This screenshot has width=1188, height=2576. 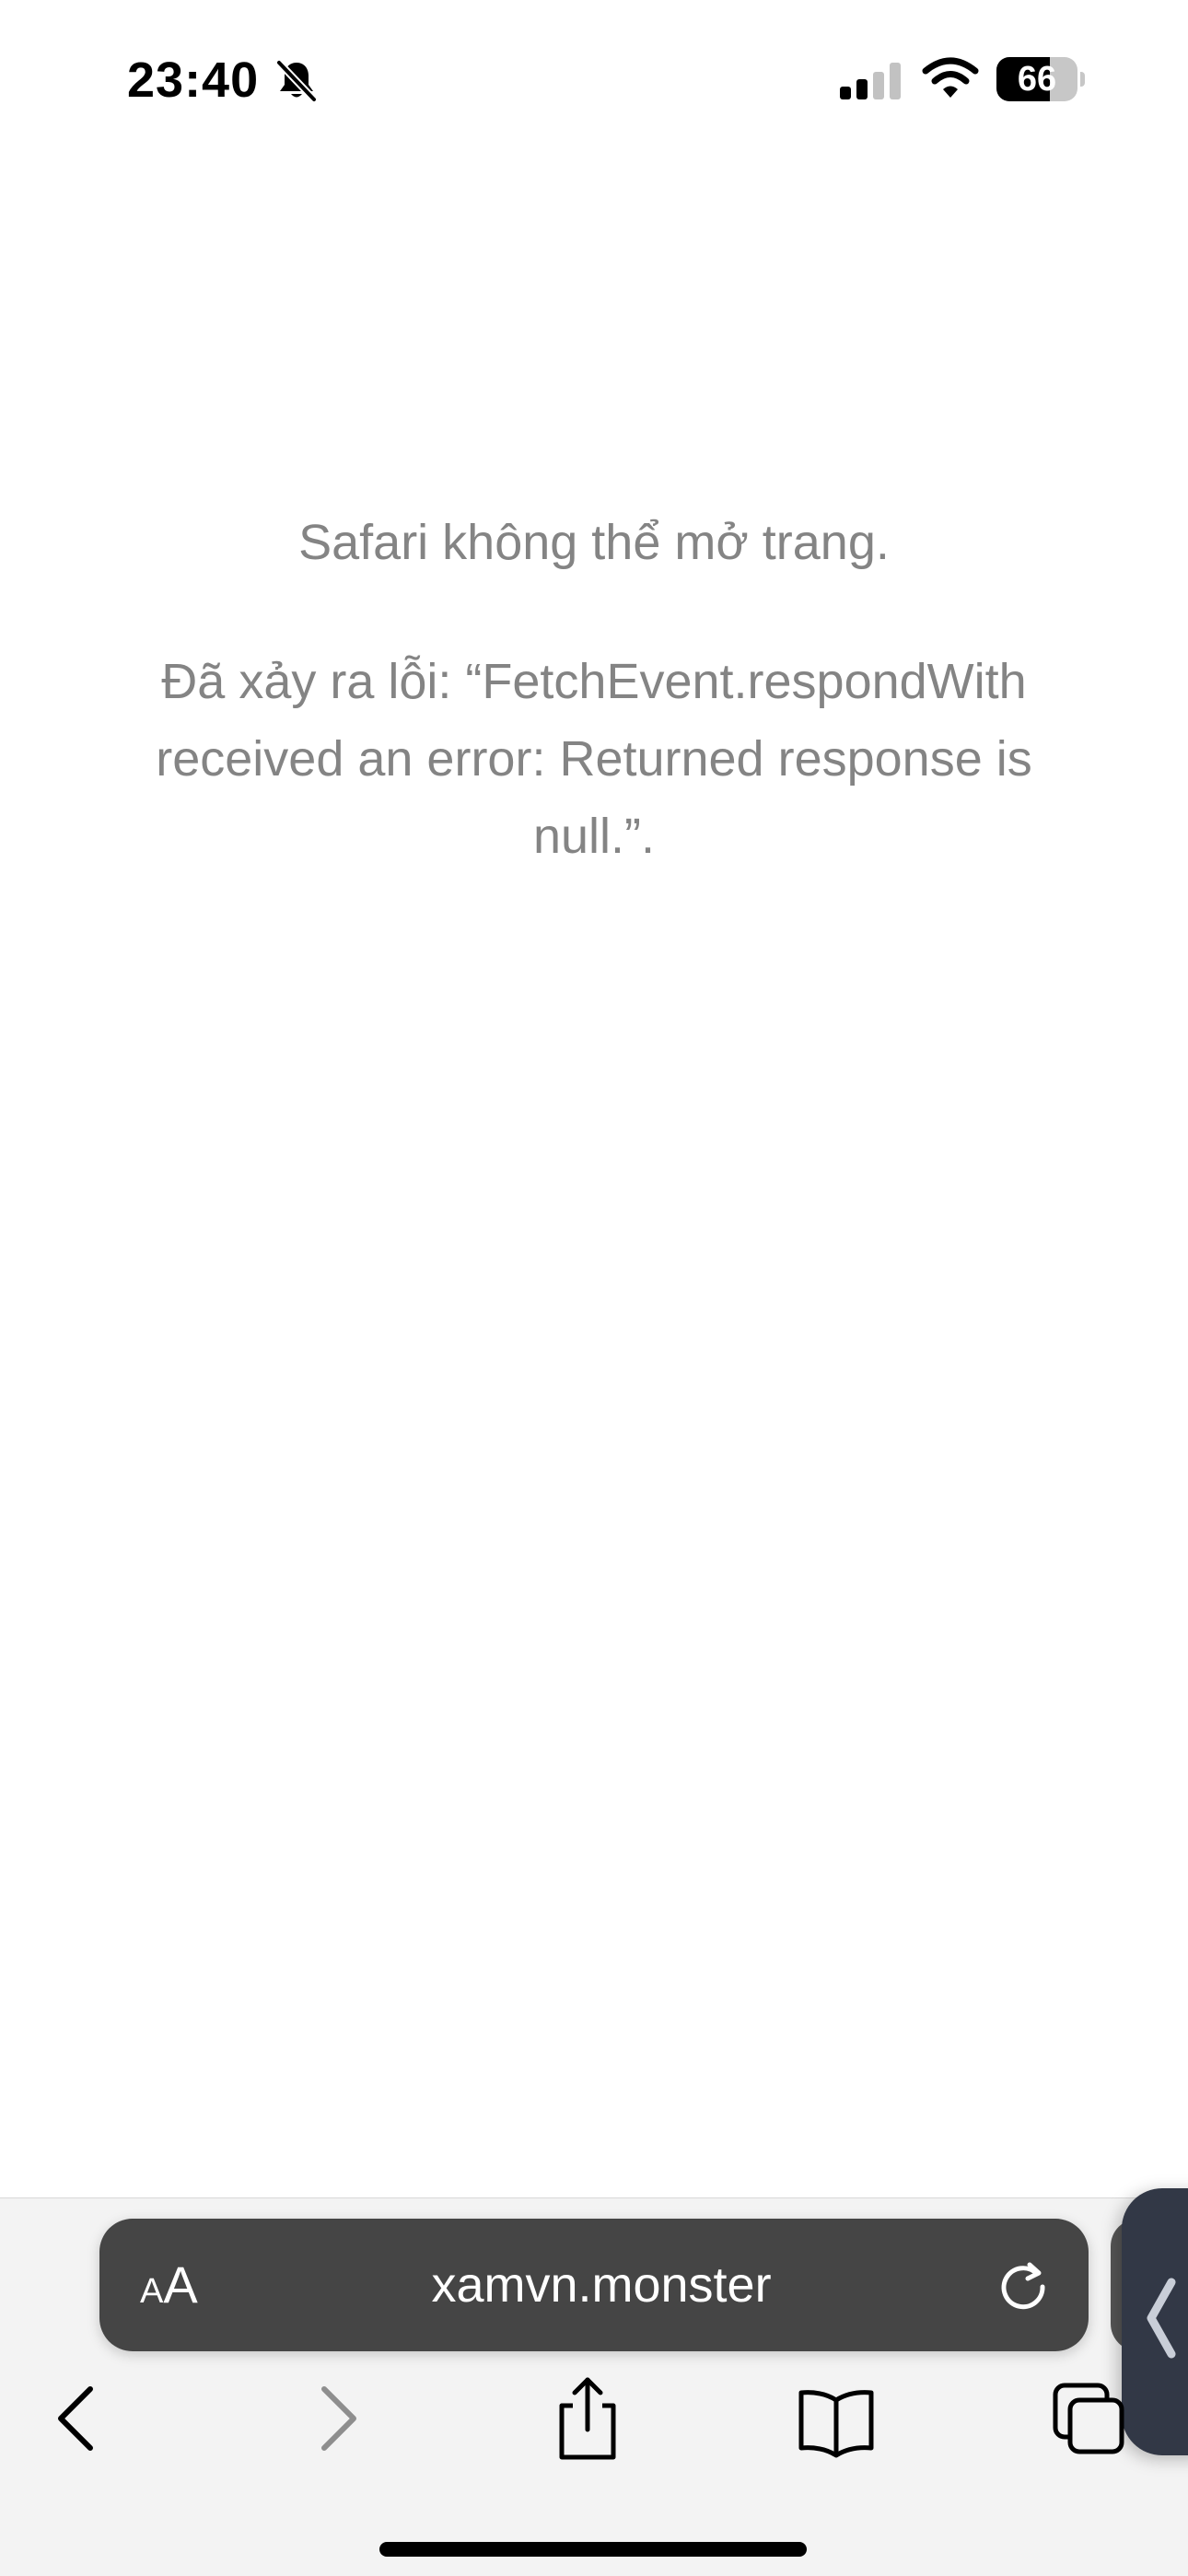 I want to click on reload-icon, so click(x=1024, y=2285).